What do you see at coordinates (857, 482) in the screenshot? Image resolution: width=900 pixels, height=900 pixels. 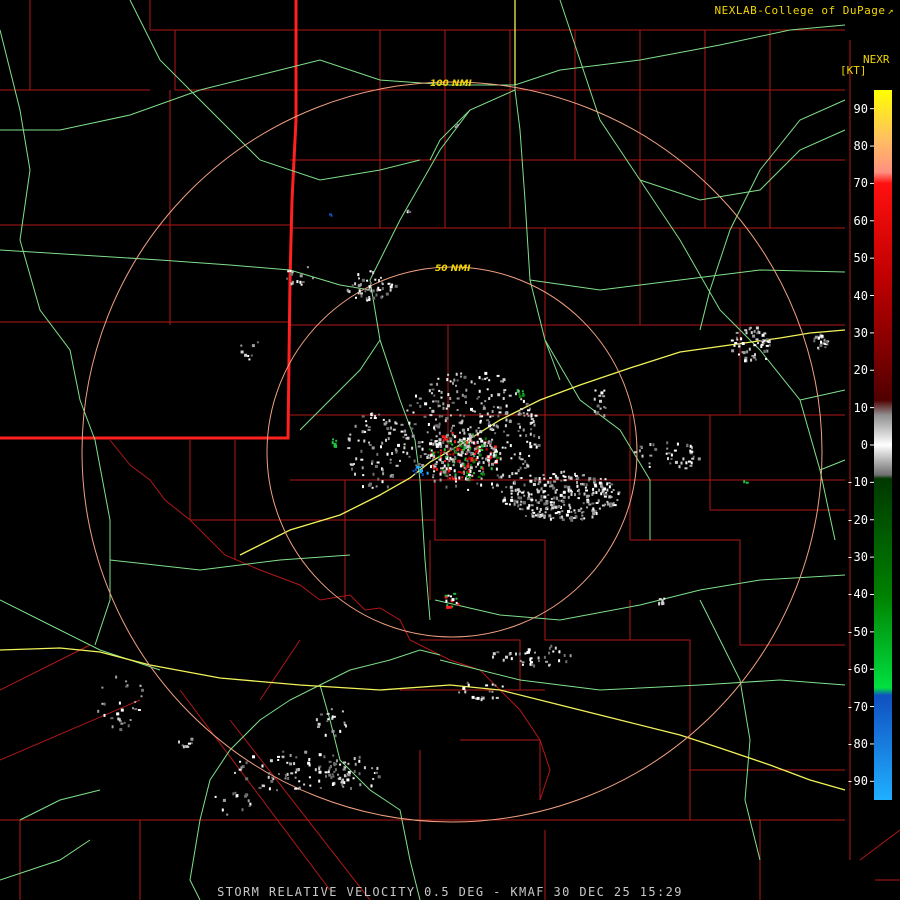 I see `colorbar-tick-label: -10` at bounding box center [857, 482].